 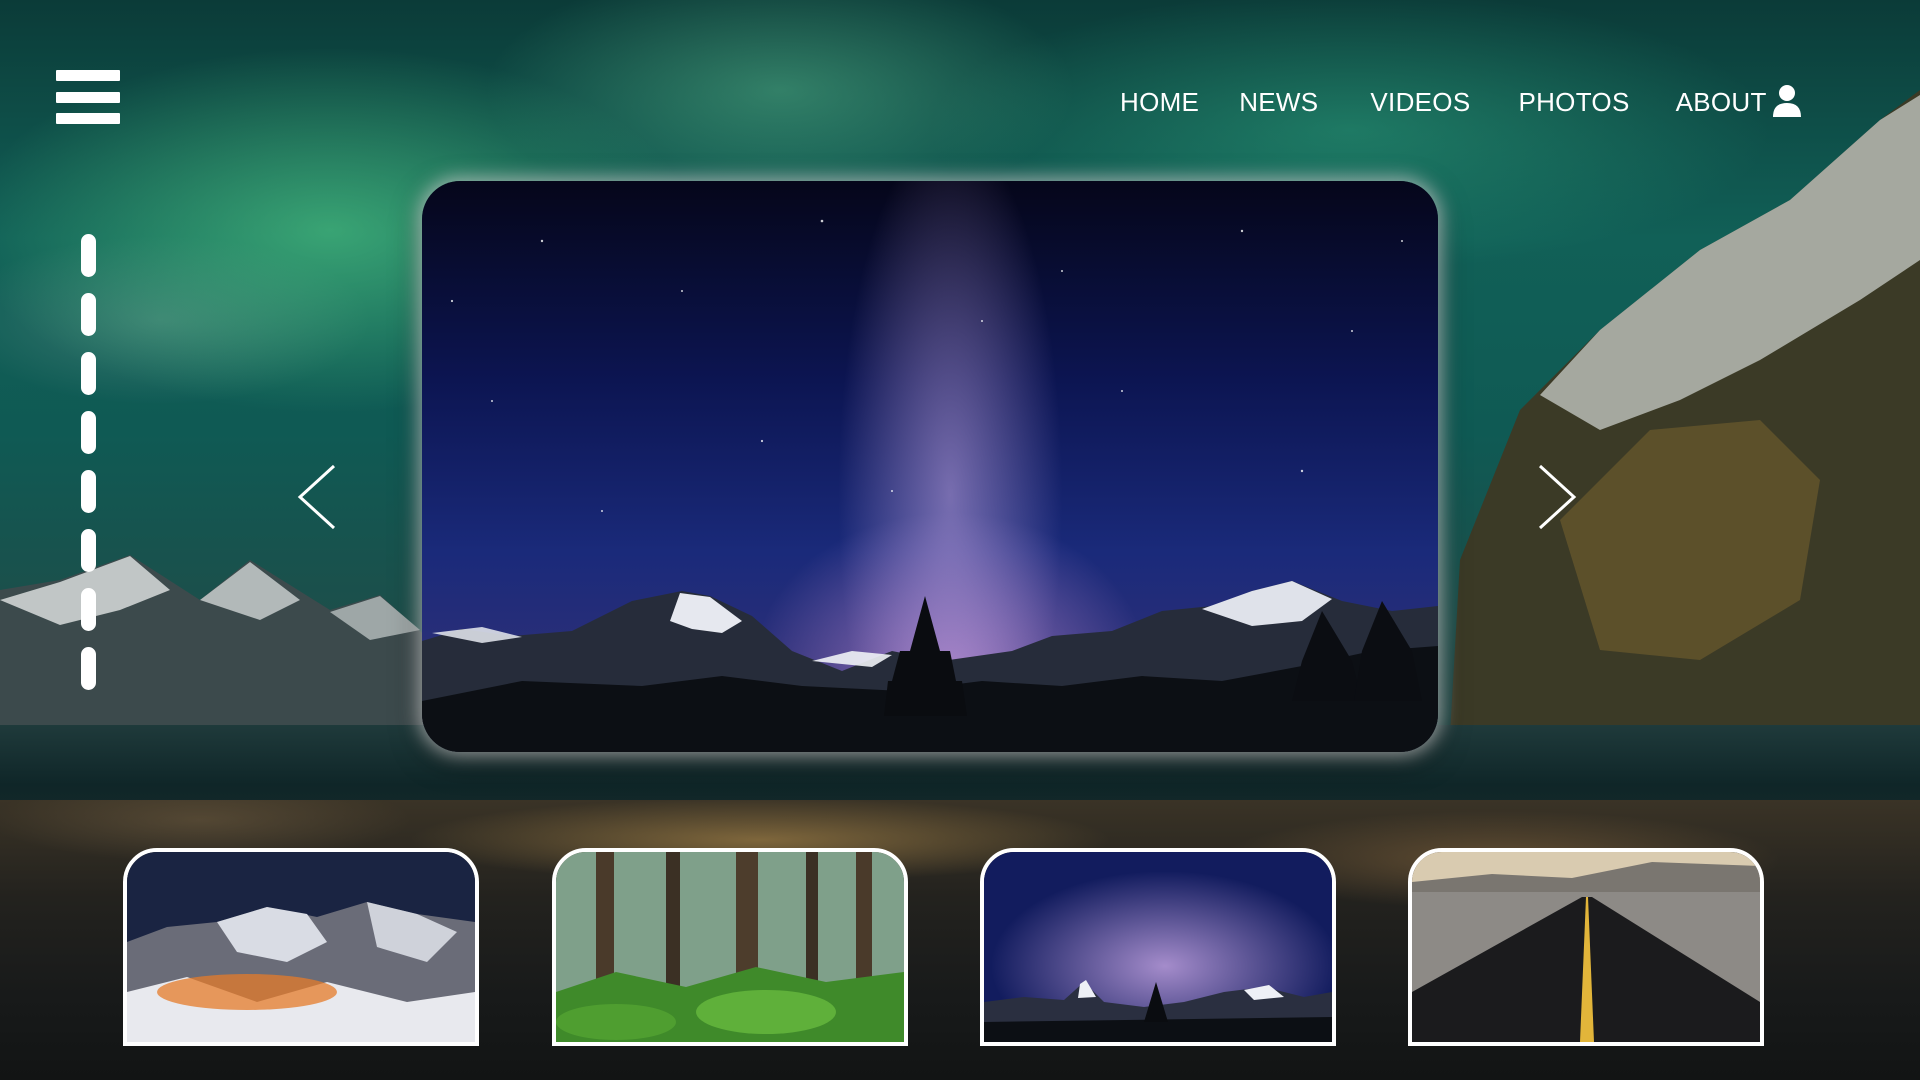 What do you see at coordinates (1159, 102) in the screenshot?
I see `nav-home: HOME` at bounding box center [1159, 102].